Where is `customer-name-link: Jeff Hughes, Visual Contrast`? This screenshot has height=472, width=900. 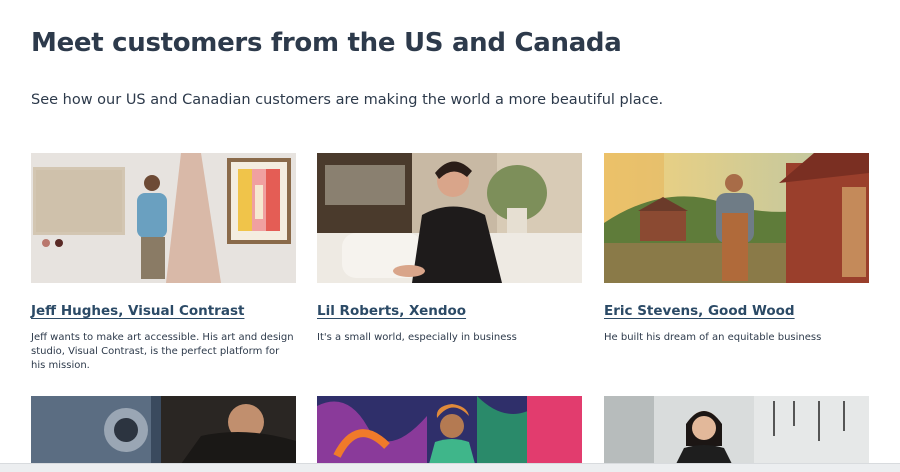 customer-name-link: Jeff Hughes, Visual Contrast is located at coordinates (137, 311).